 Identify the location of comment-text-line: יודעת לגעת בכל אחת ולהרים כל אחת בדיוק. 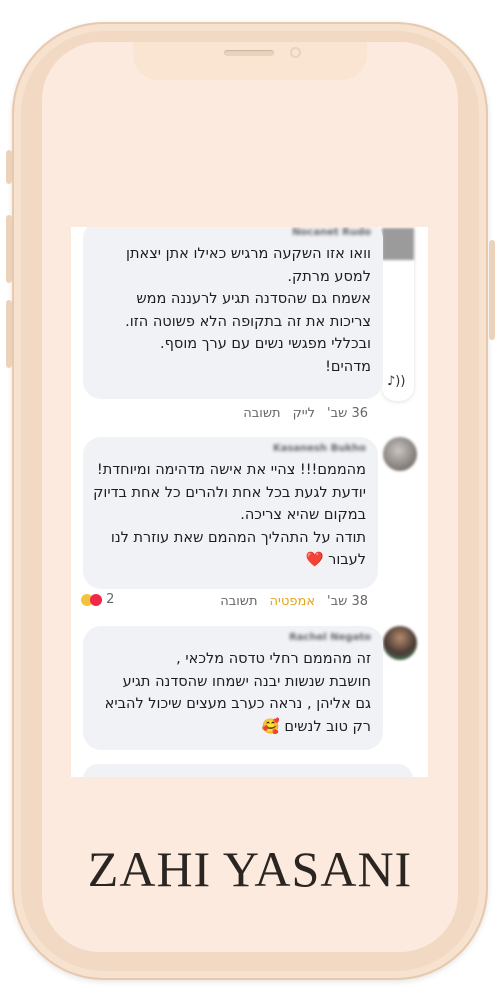
(229, 492).